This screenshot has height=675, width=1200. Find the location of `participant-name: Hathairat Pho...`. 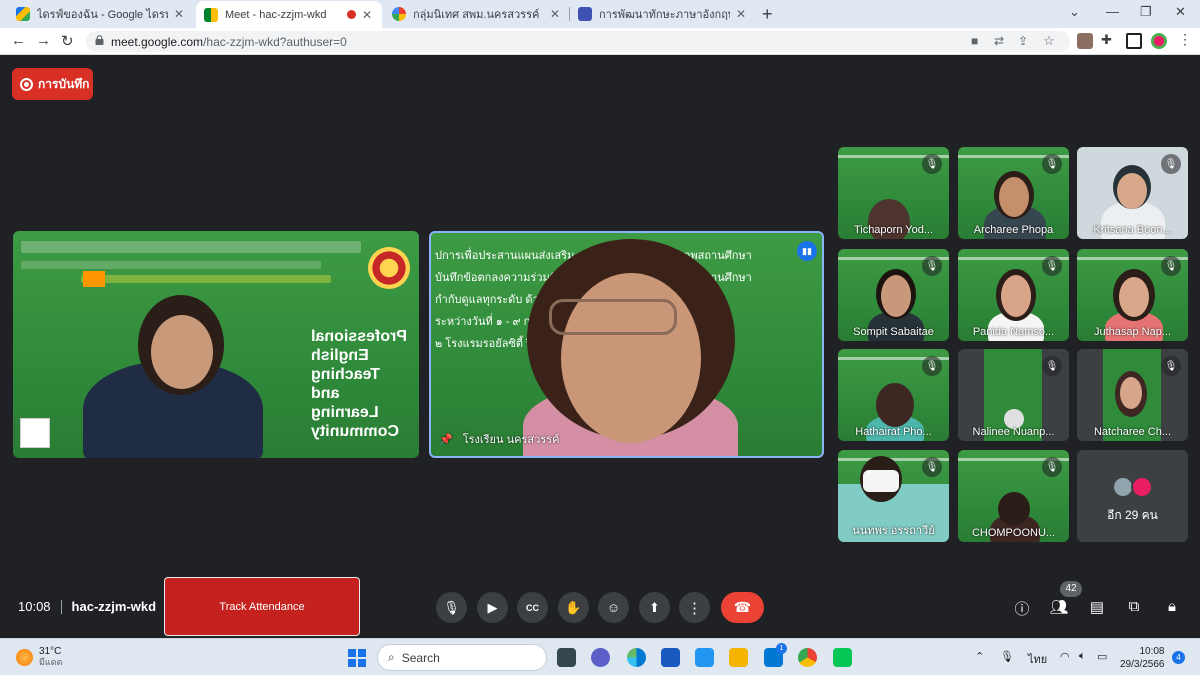

participant-name: Hathairat Pho... is located at coordinates (893, 432).